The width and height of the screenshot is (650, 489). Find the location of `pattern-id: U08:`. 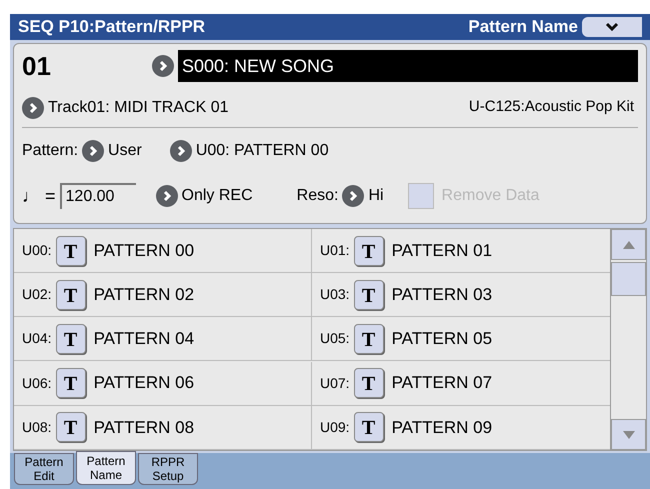

pattern-id: U08: is located at coordinates (37, 427).